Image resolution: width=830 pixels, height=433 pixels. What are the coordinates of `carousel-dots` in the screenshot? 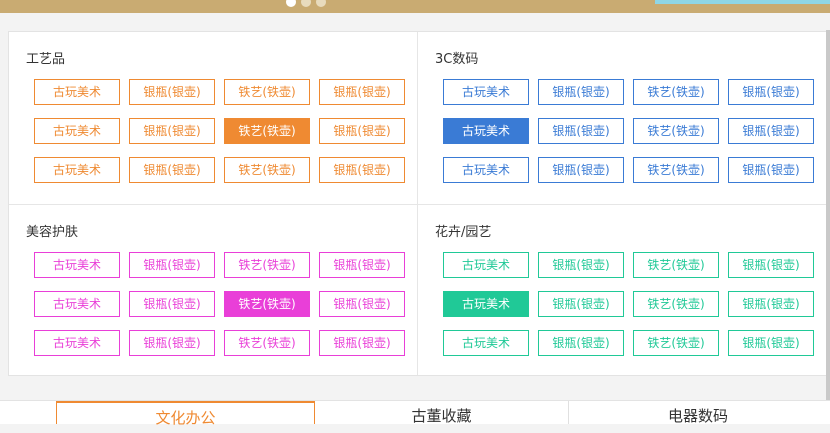 It's located at (306, 3).